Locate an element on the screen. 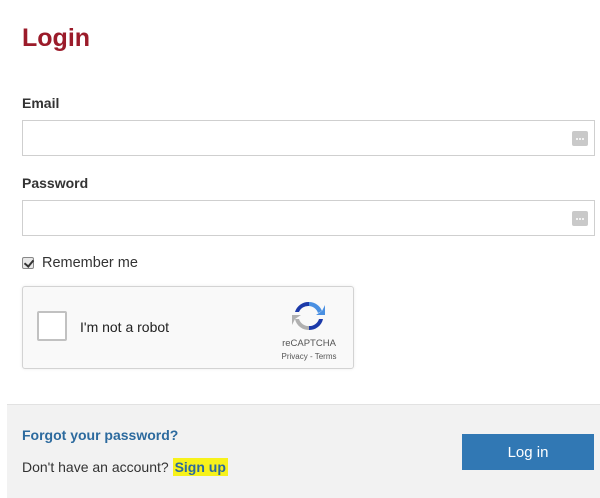  remember-me-label: Remember me is located at coordinates (90, 263).